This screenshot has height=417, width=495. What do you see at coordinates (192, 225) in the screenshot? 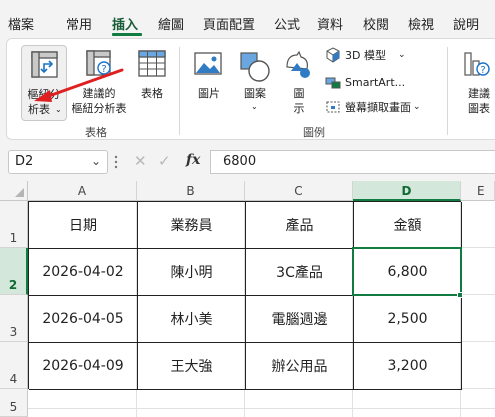
I see `header-cell-salesperson: 業務員` at bounding box center [192, 225].